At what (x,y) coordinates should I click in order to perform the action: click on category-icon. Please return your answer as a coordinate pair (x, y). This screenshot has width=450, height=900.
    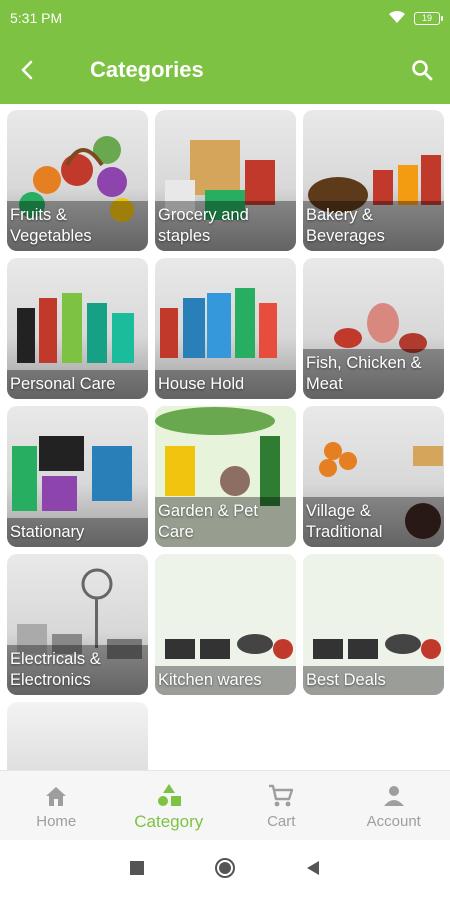
    Looking at the image, I should click on (169, 795).